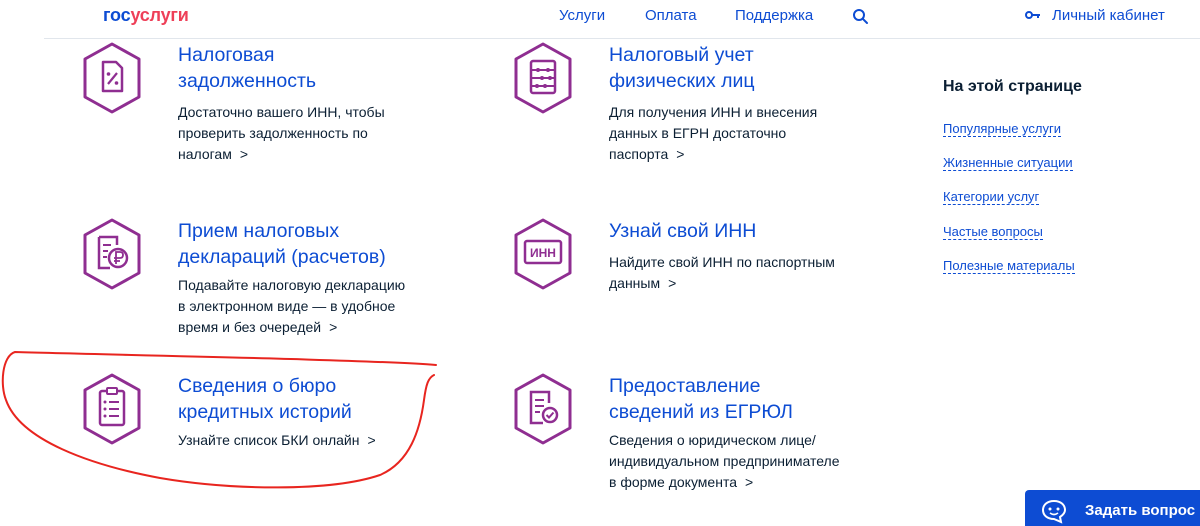  Describe the element at coordinates (1108, 15) in the screenshot. I see `cabinet-label: Личный кабинет` at that location.